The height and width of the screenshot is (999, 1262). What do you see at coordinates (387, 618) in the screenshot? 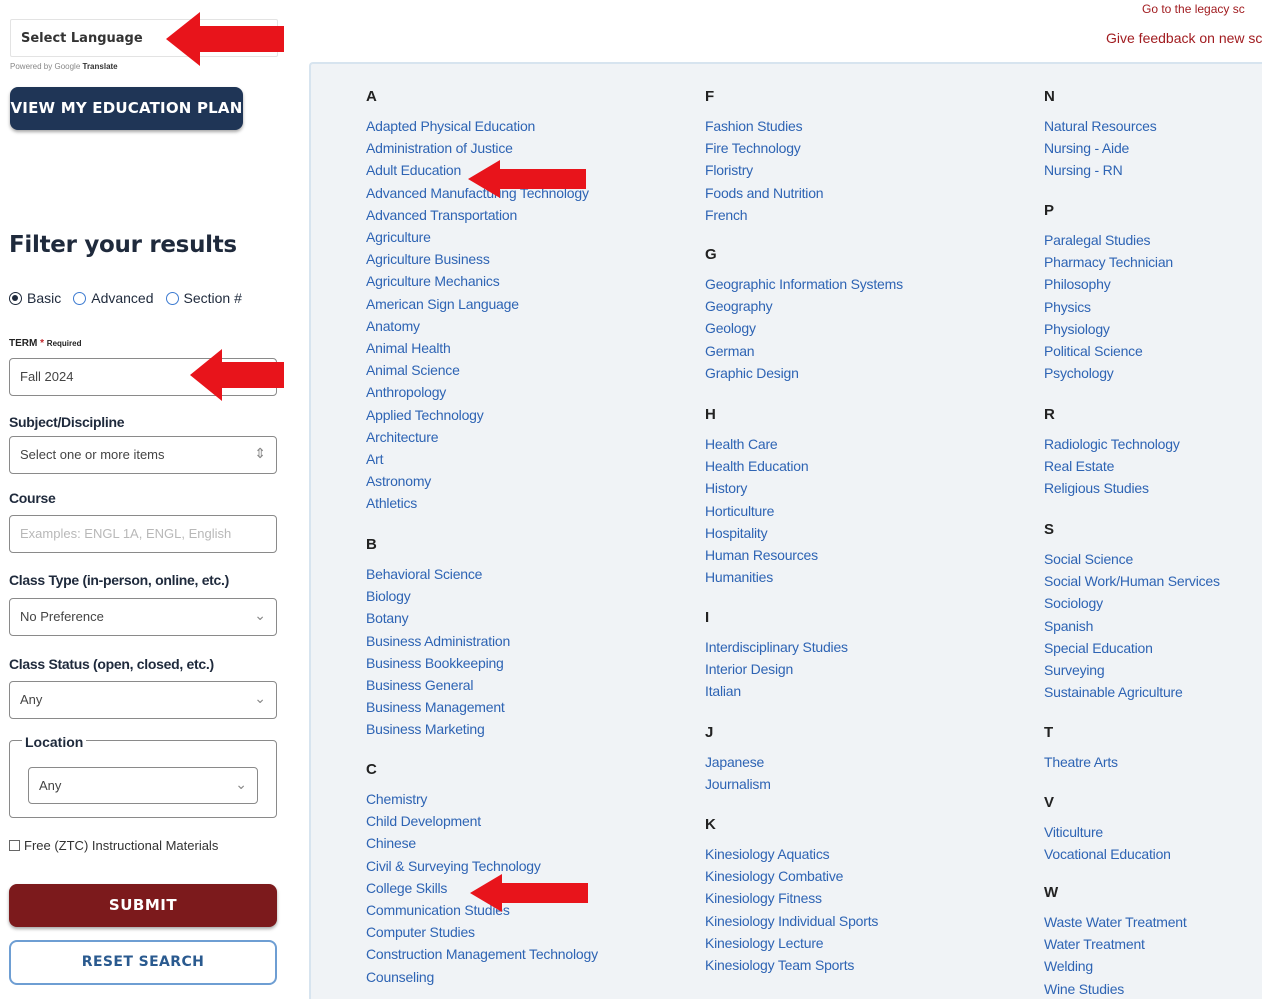
I see `subject-link: Botany` at bounding box center [387, 618].